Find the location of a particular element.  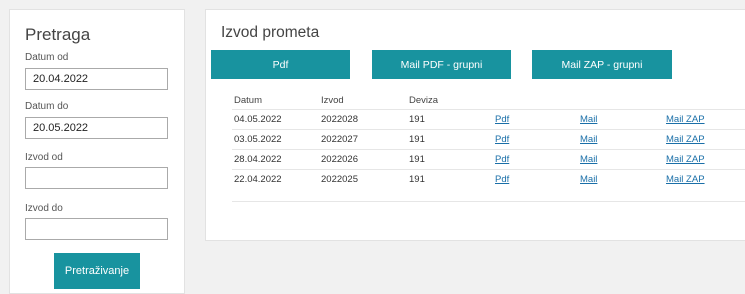

row-date: 03.05.2022 is located at coordinates (258, 139).